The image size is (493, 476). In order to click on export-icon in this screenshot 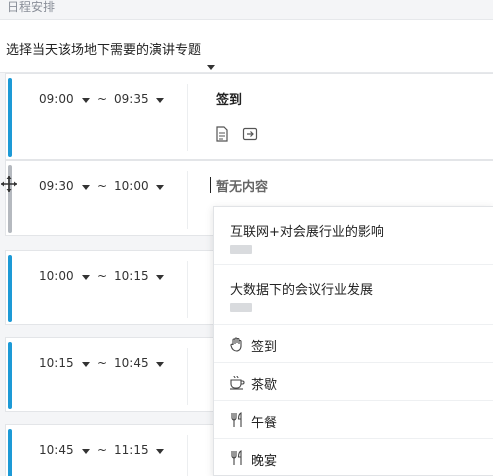, I will do `click(250, 134)`.